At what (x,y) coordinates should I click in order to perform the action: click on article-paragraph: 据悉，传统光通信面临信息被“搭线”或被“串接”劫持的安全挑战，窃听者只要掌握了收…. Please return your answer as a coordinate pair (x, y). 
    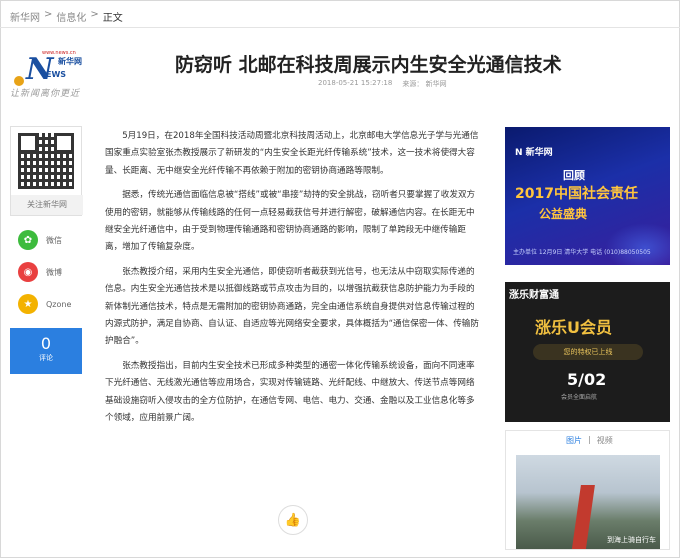
    Looking at the image, I should click on (290, 221).